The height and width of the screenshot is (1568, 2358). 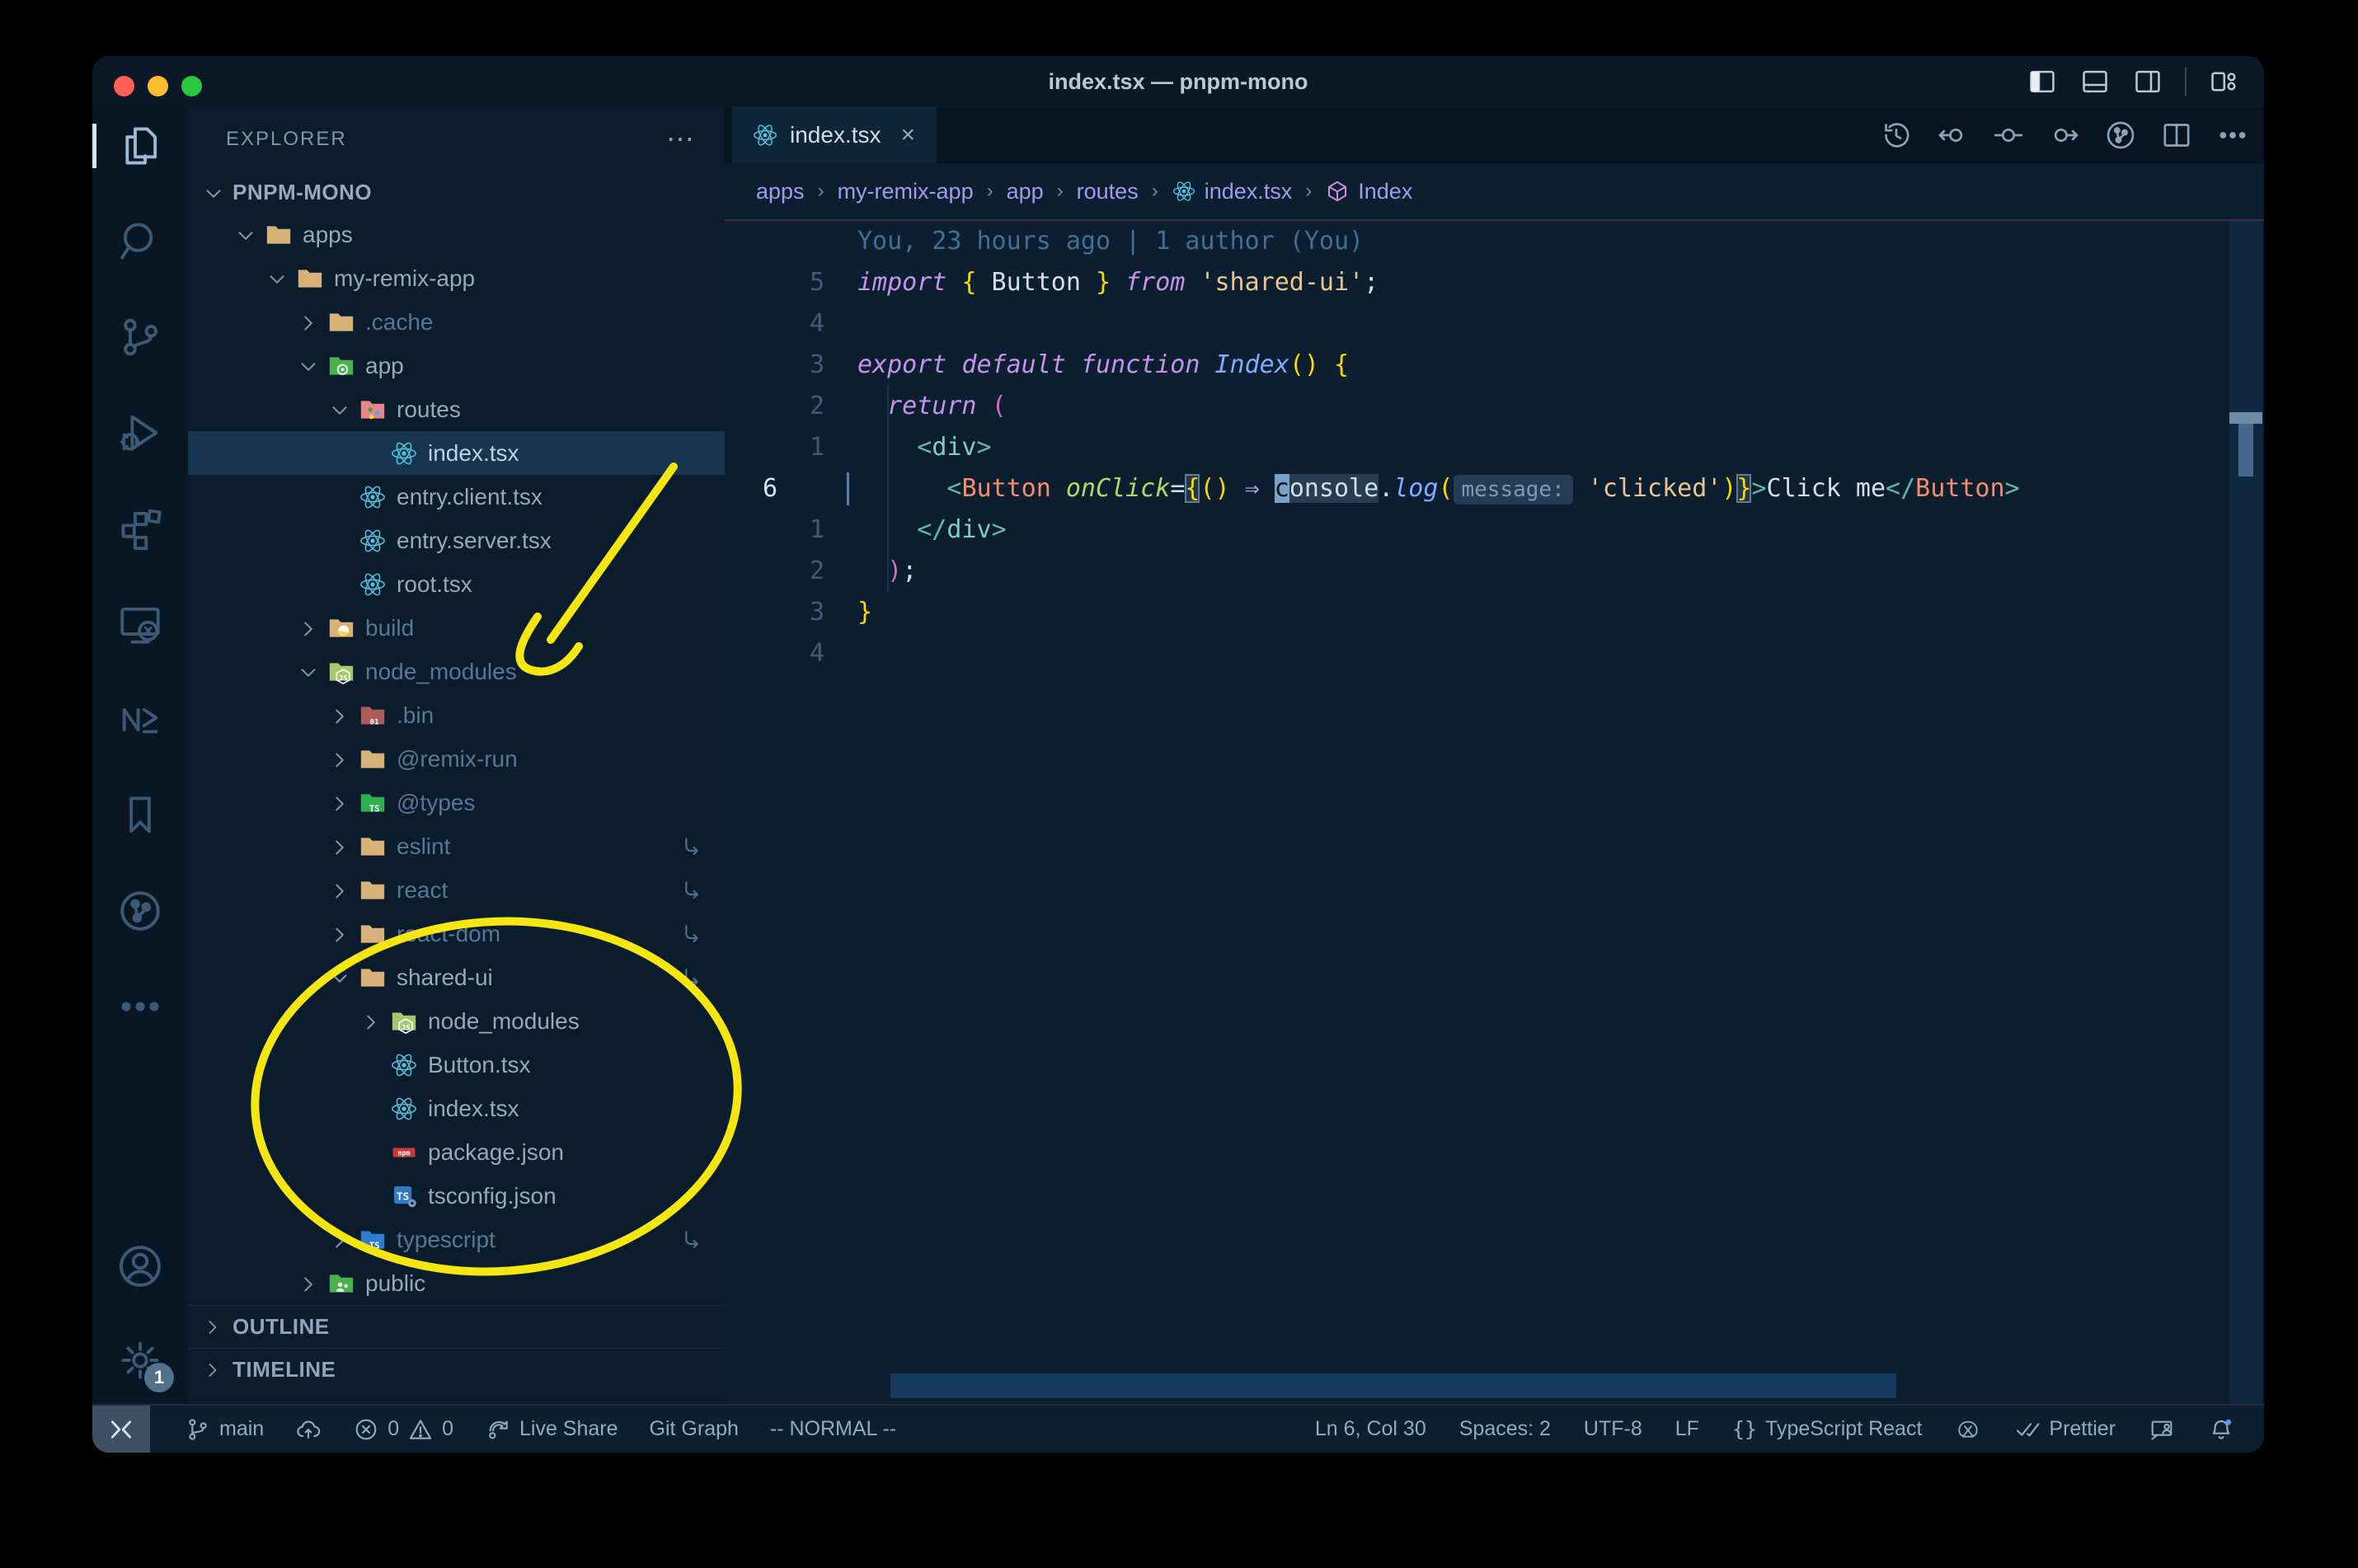 I want to click on tree-item-Button-tsx: Button.tsx, so click(x=457, y=1065).